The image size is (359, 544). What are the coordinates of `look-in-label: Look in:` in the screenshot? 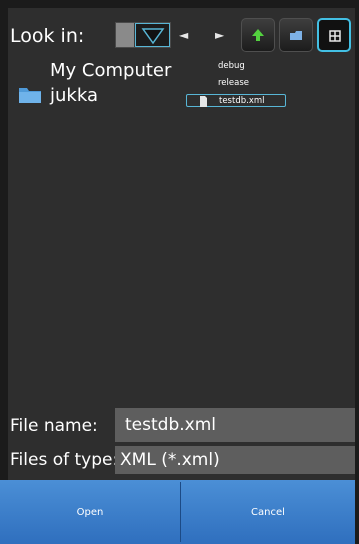 It's located at (47, 36).